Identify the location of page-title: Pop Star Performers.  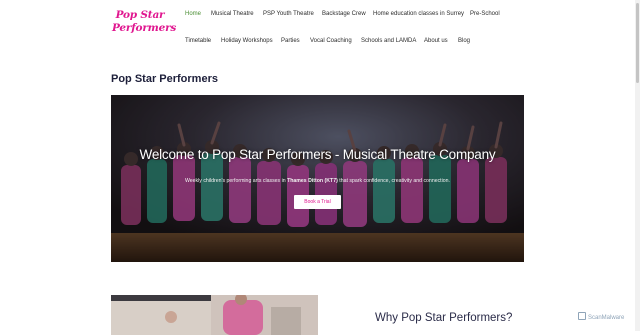
(164, 79).